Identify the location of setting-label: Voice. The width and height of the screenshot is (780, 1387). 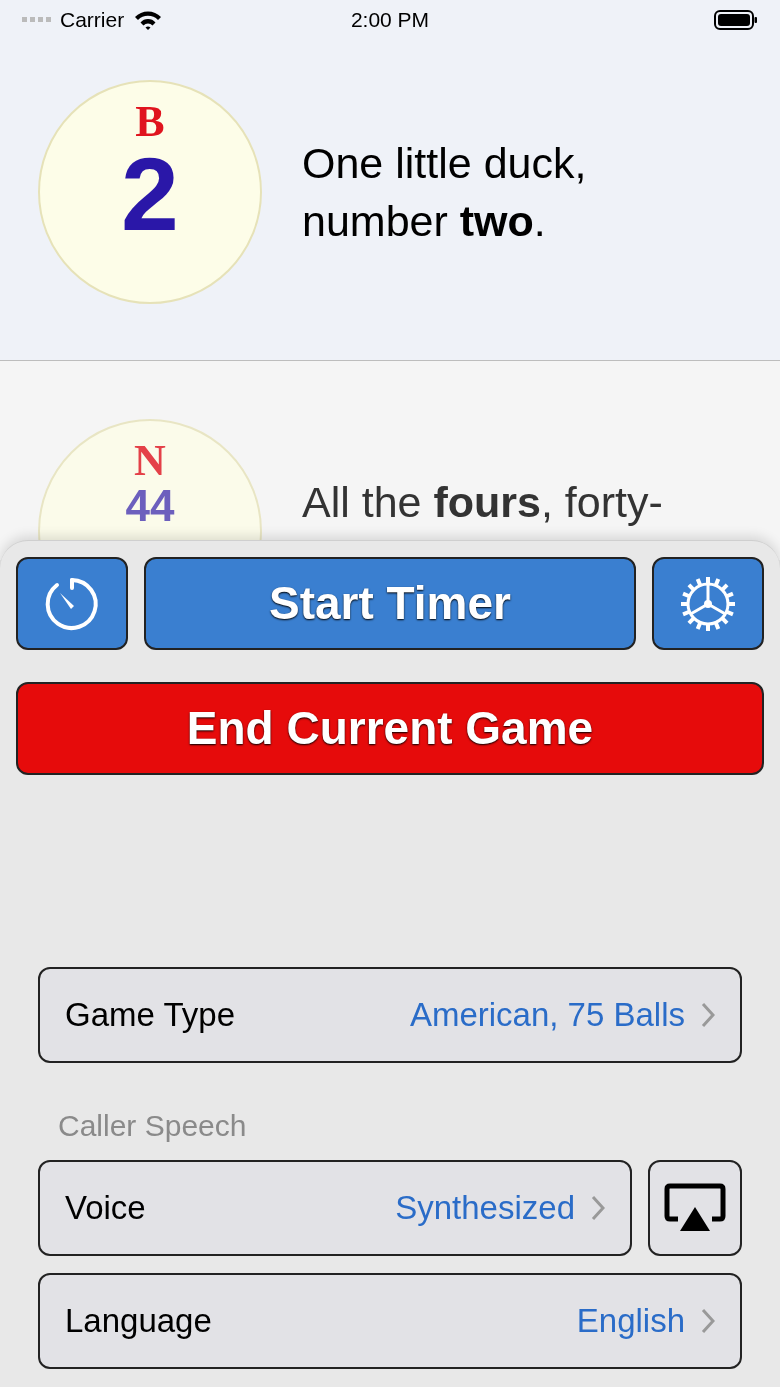
(105, 1208).